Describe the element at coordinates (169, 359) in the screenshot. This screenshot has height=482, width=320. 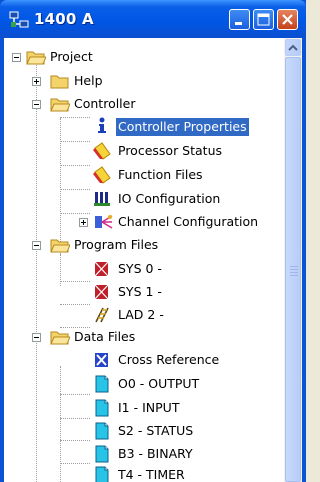
I see `tree-label: Cross Reference` at that location.